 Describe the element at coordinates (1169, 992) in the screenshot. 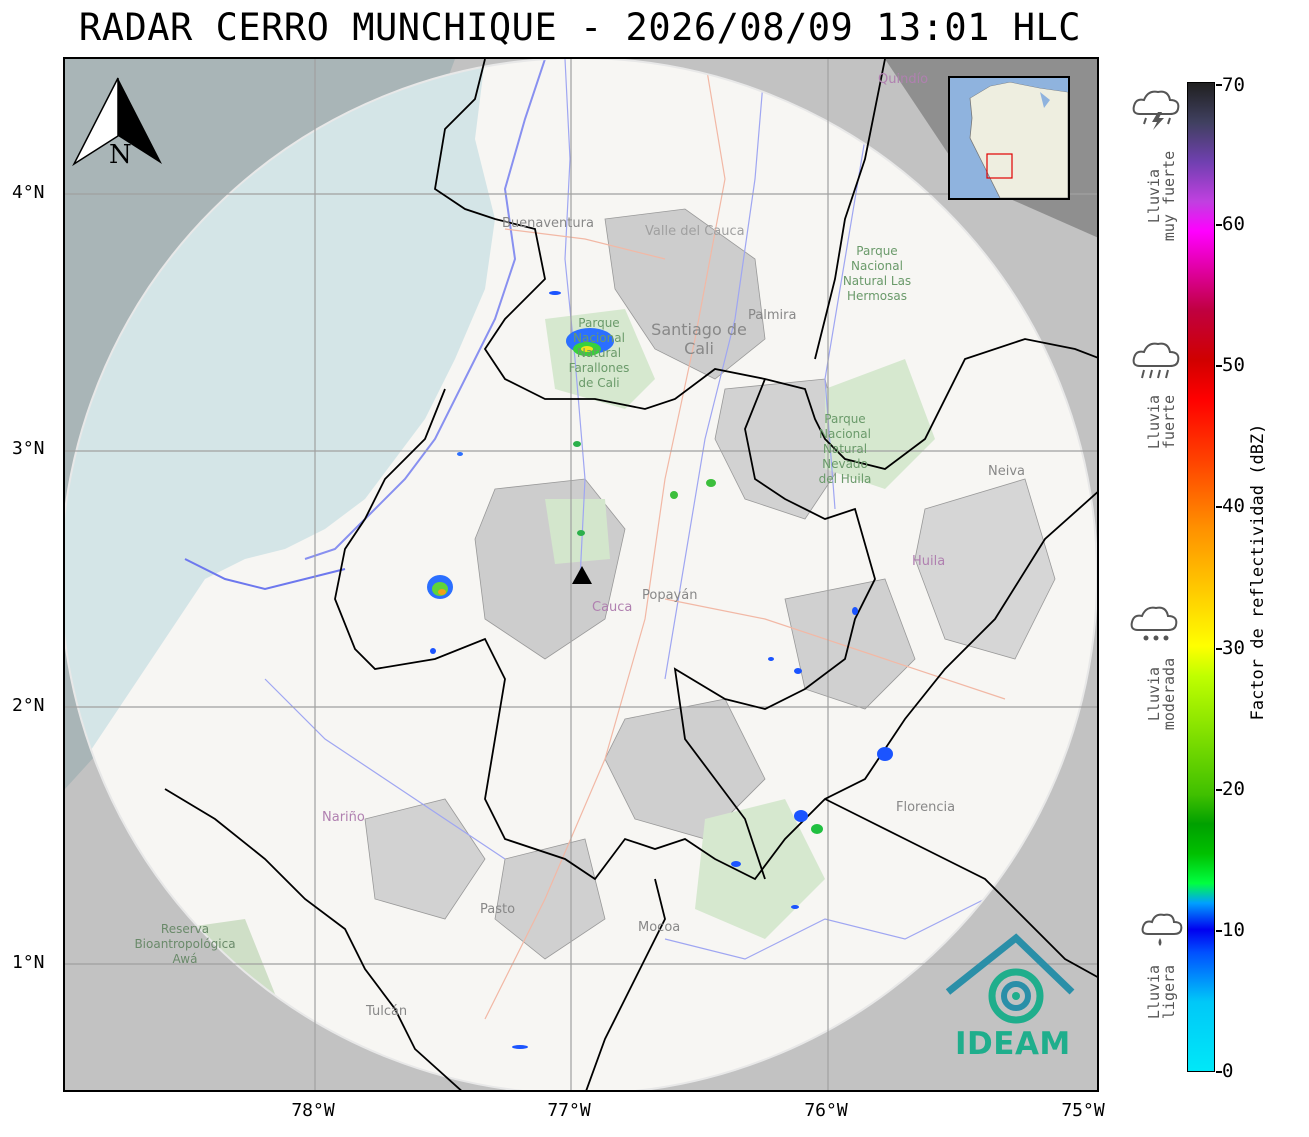

I see `category-label-line: ligera` at that location.